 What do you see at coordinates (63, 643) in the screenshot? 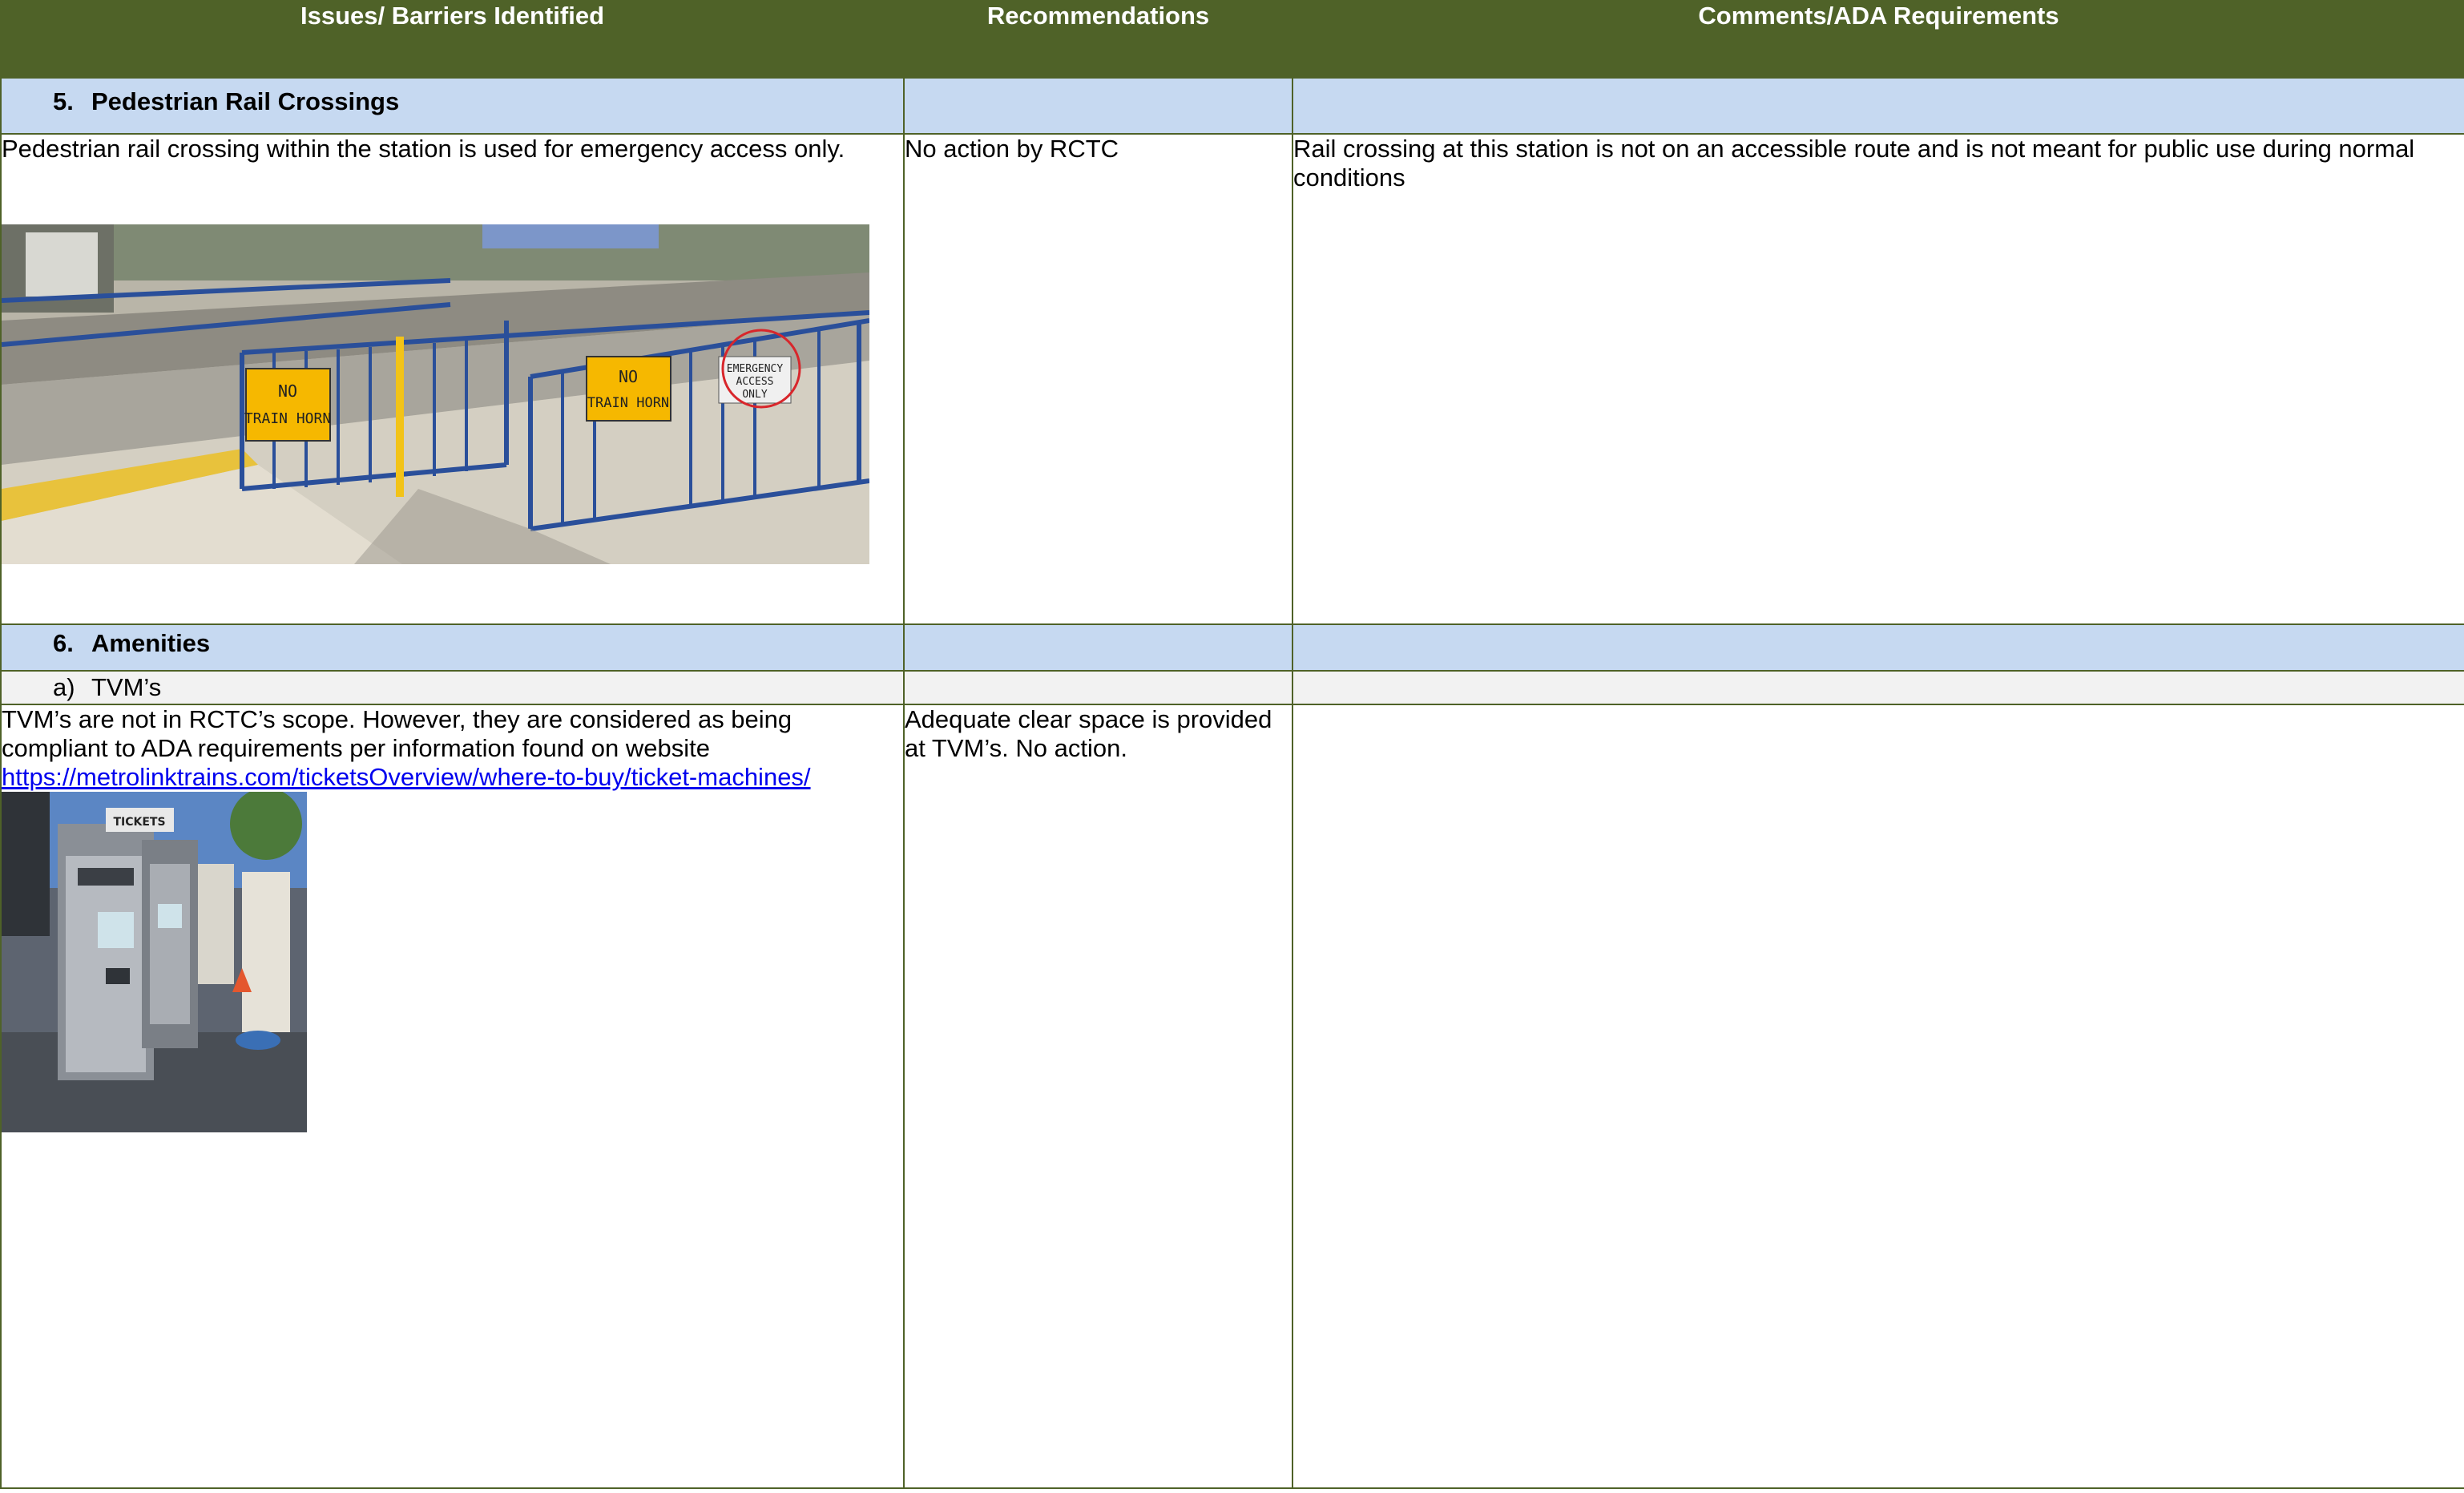
I see `section-number: 6.` at bounding box center [63, 643].